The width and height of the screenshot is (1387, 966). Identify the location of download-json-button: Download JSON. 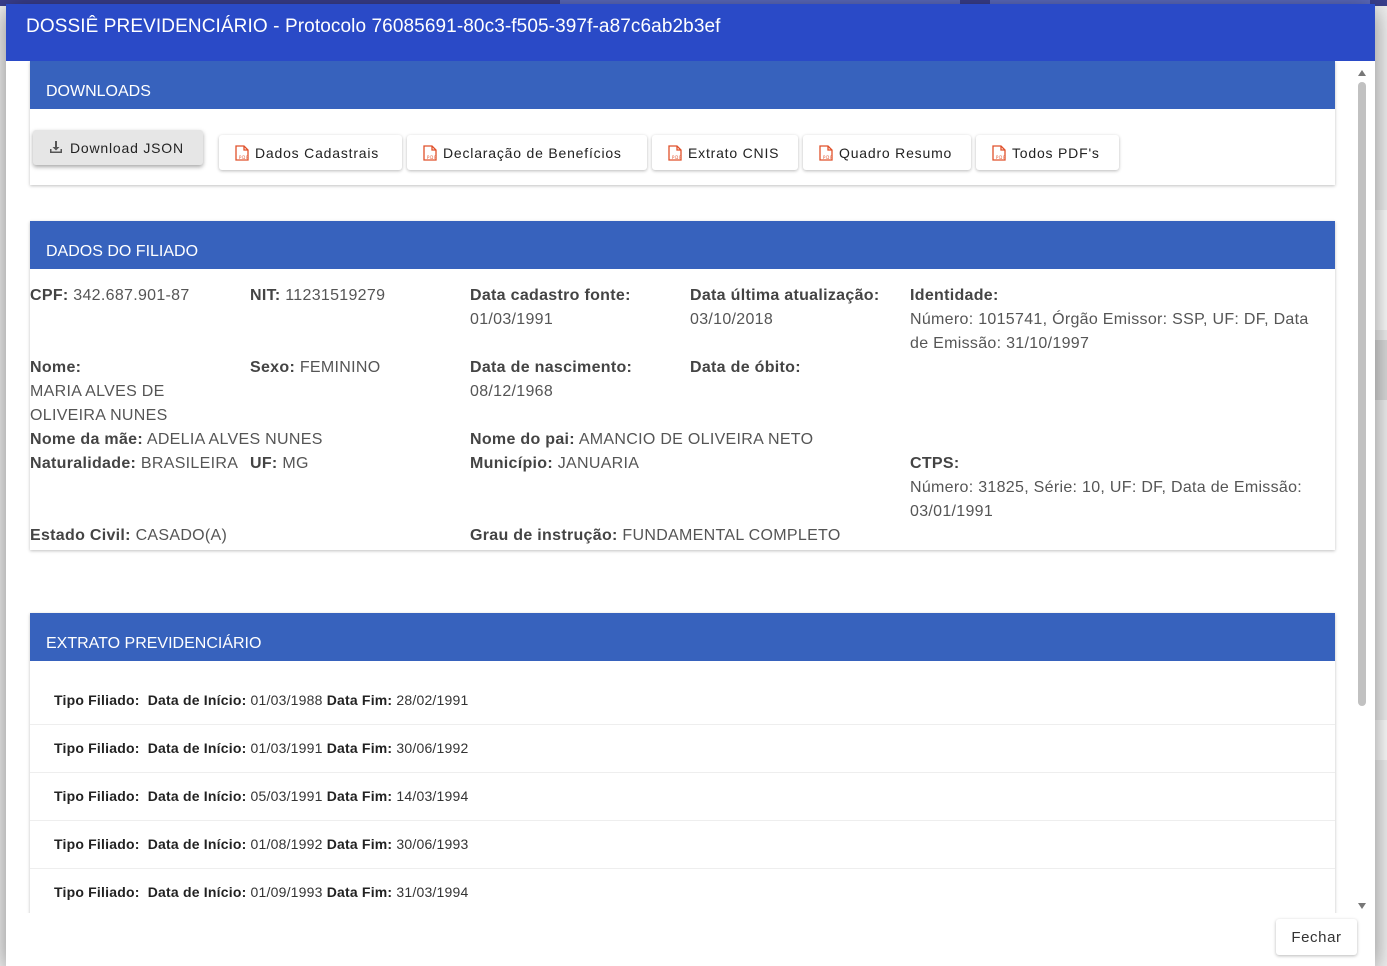
(118, 147).